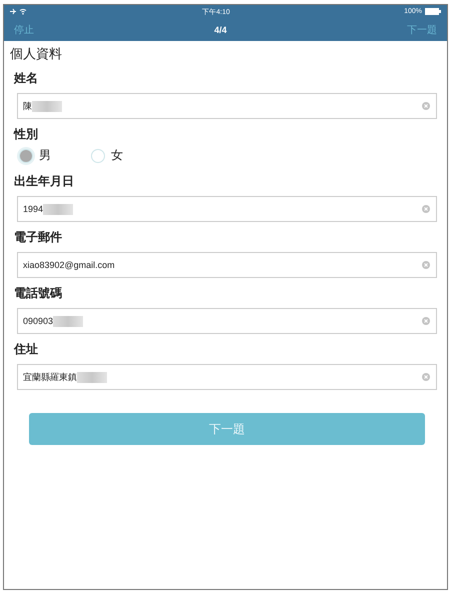 Image resolution: width=453 pixels, height=600 pixels. I want to click on input-field: 陳, so click(227, 106).